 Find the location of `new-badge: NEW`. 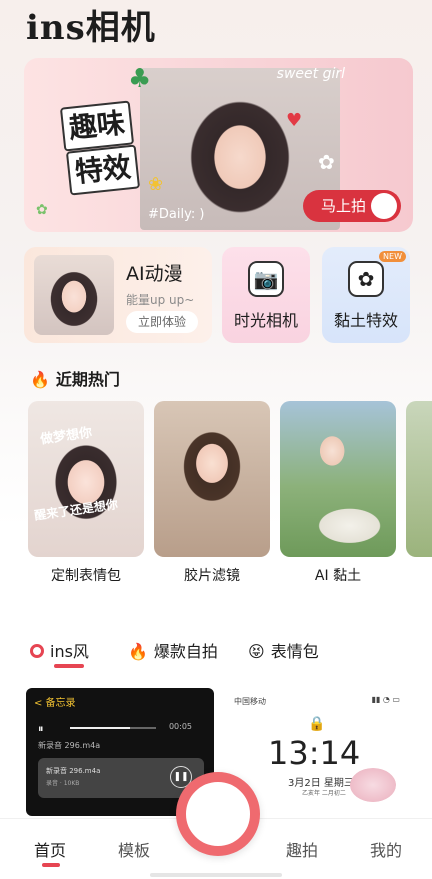

new-badge: NEW is located at coordinates (392, 256).